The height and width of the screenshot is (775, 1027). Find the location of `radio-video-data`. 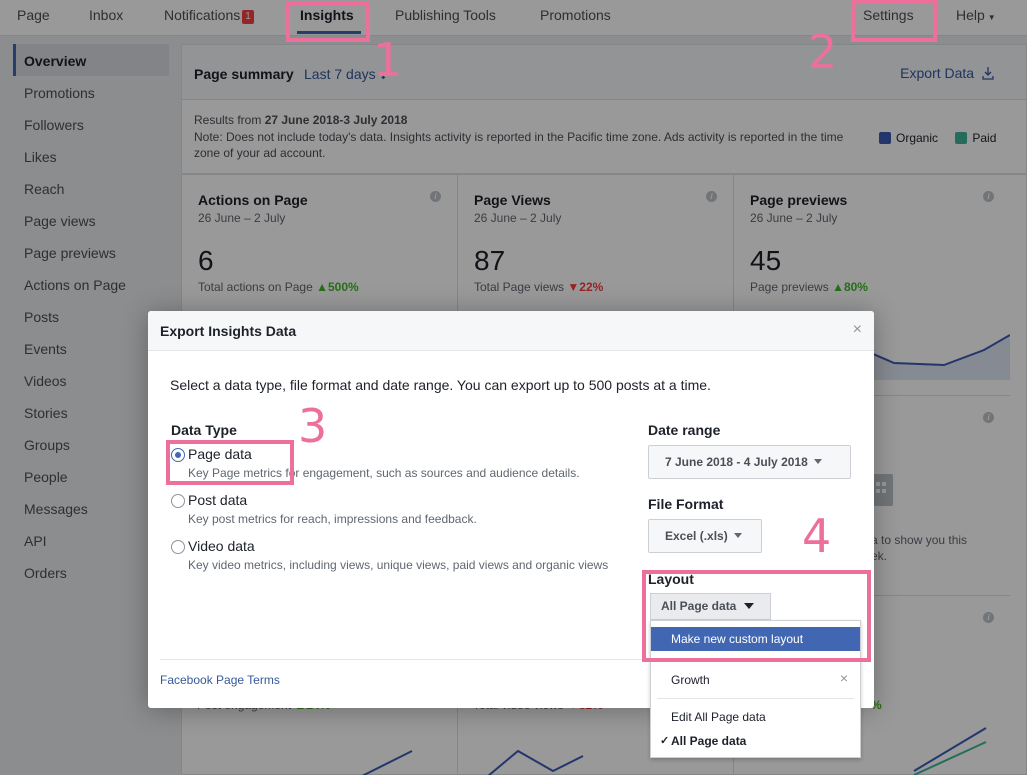

radio-video-data is located at coordinates (178, 547).